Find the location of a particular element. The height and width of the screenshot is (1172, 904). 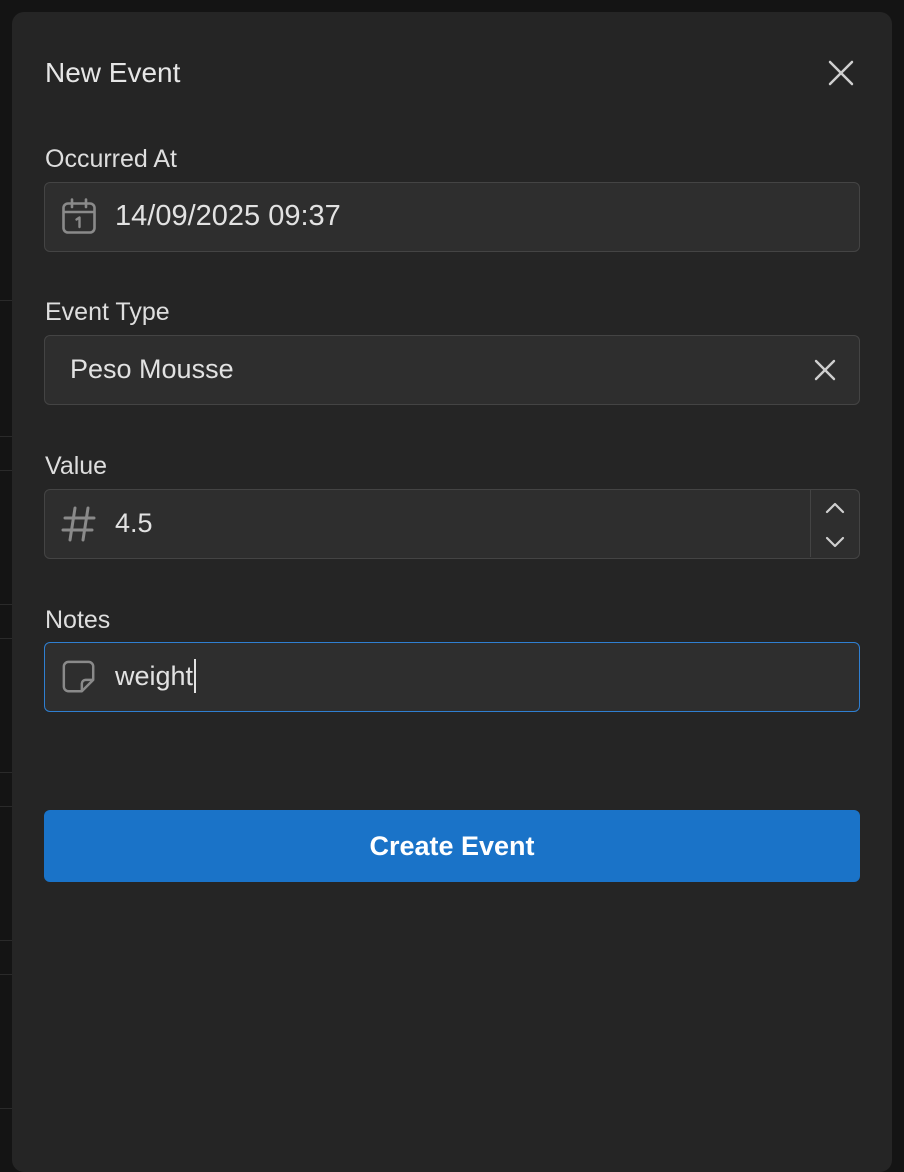

chevron-down-icon is located at coordinates (835, 541).